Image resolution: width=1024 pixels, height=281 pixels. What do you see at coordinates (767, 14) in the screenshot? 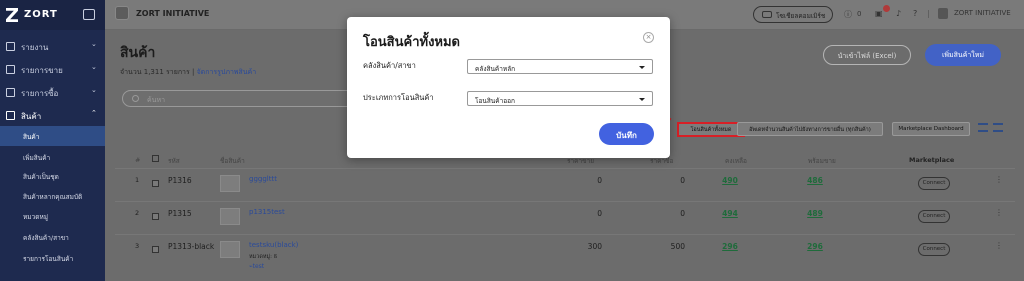
I see `chat-icon` at bounding box center [767, 14].